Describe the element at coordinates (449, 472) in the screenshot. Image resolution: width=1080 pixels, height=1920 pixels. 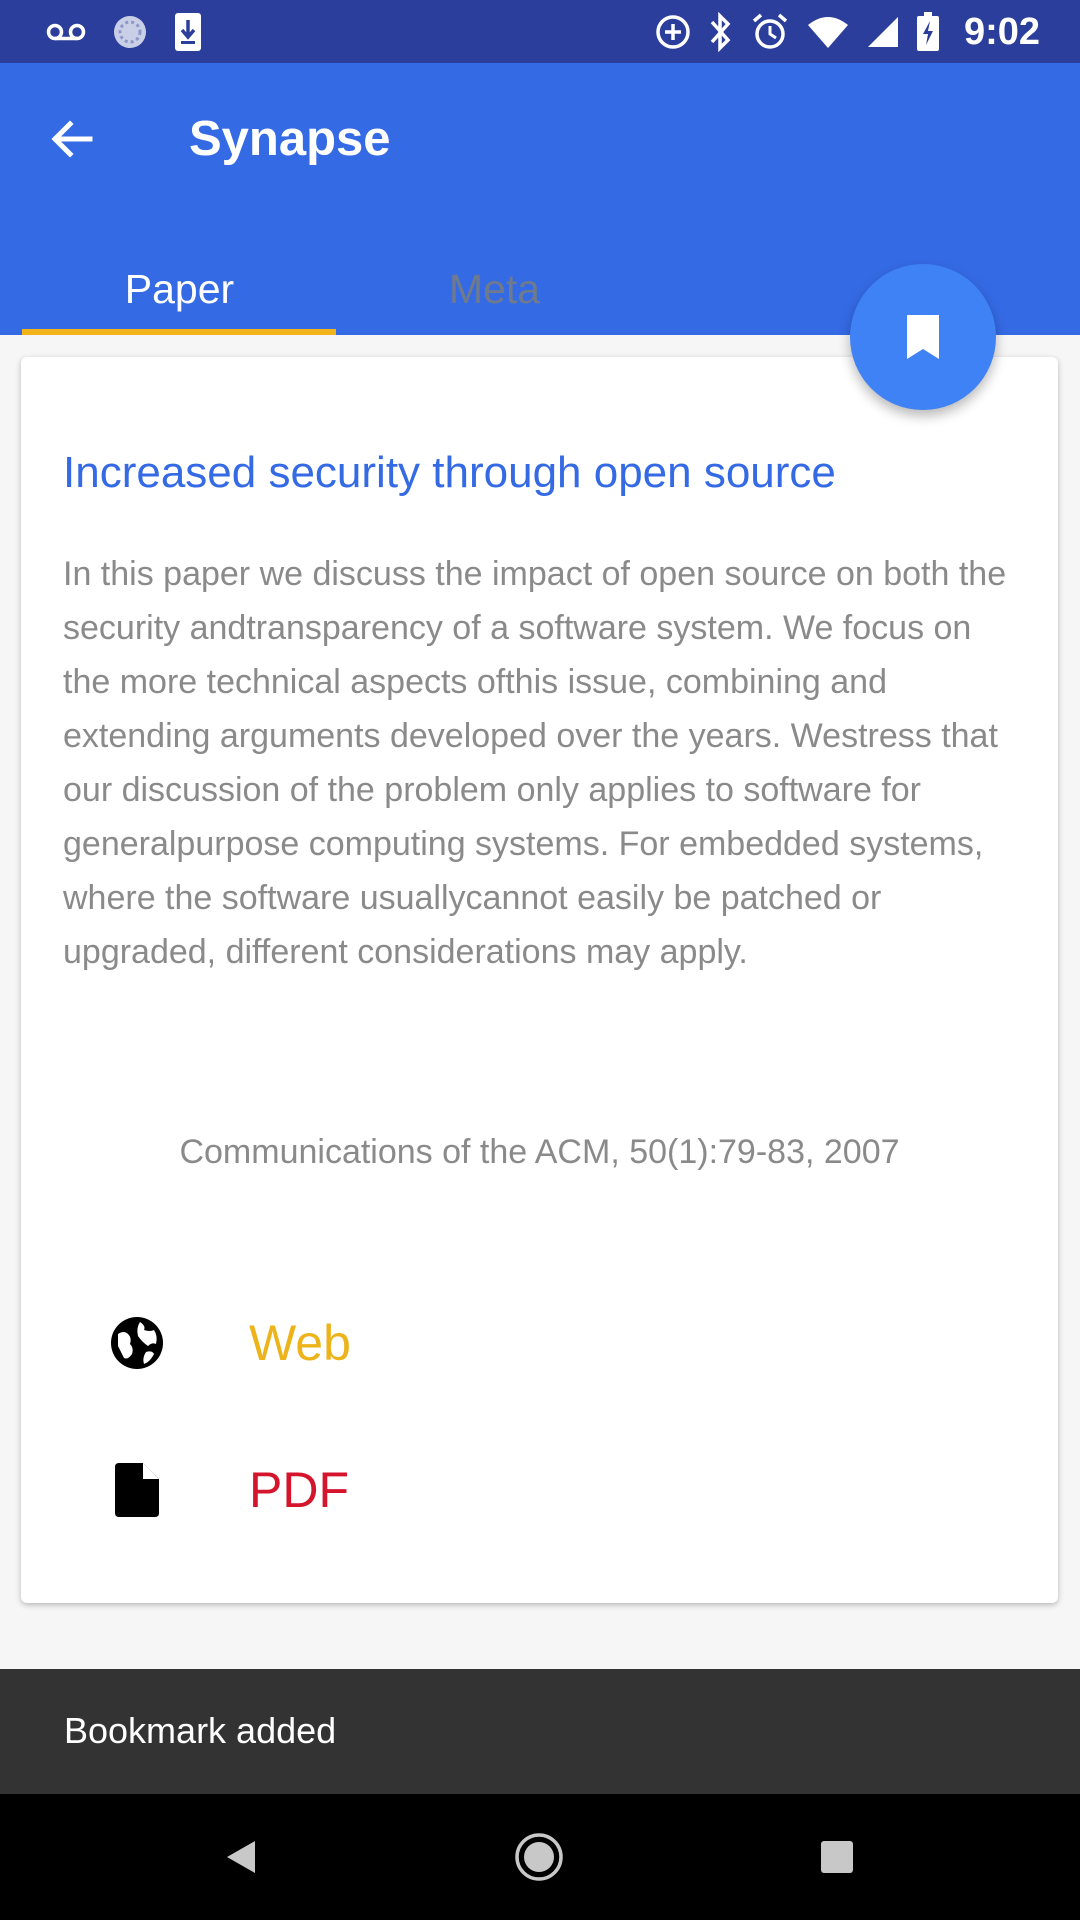
I see `paper-title: Increased security through open source` at that location.